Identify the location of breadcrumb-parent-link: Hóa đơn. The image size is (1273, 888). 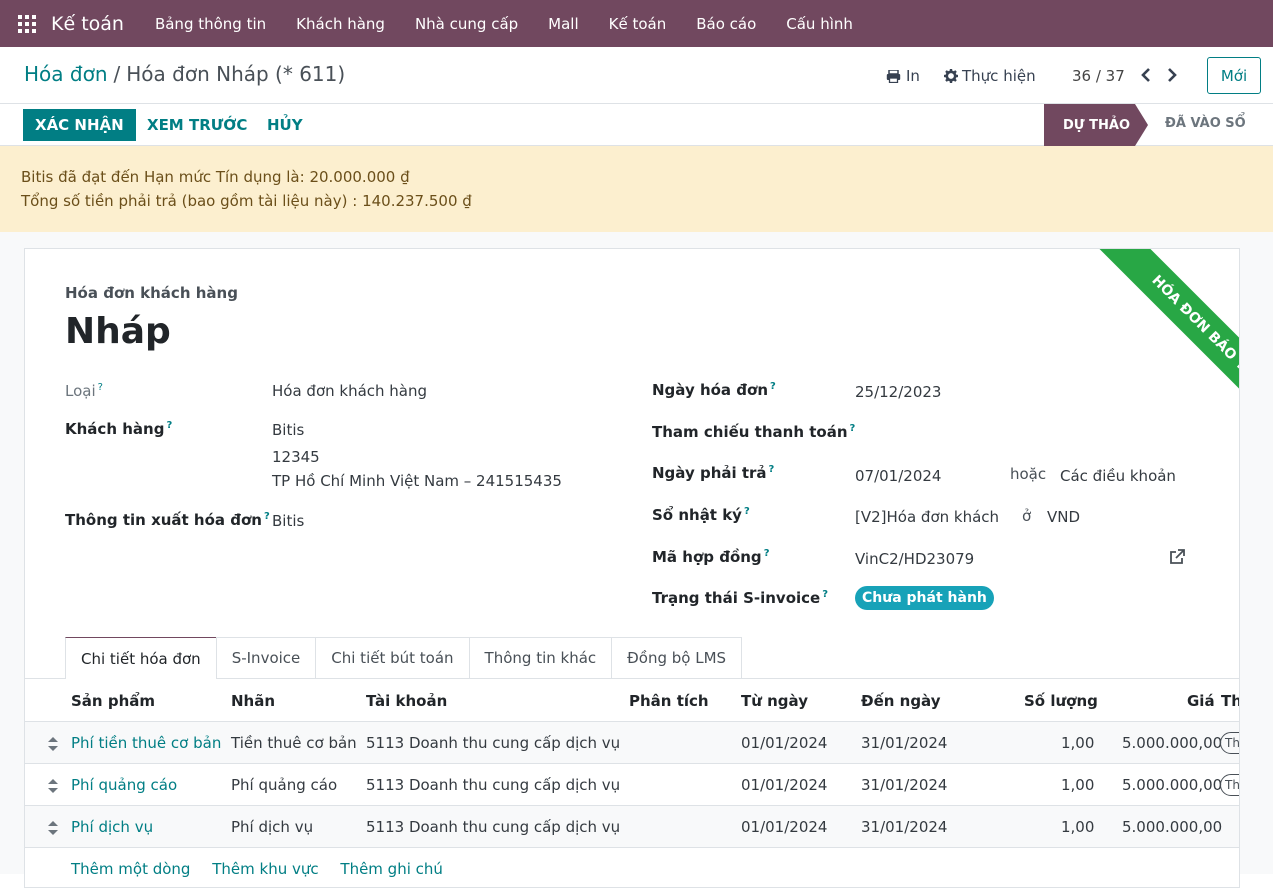
(66, 74).